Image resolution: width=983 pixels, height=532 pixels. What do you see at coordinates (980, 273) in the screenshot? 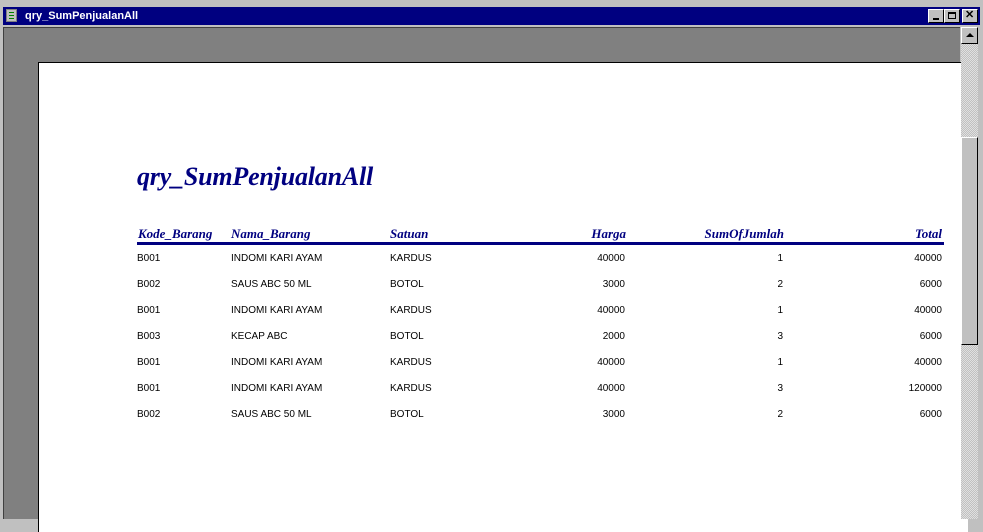
I see `window-border` at bounding box center [980, 273].